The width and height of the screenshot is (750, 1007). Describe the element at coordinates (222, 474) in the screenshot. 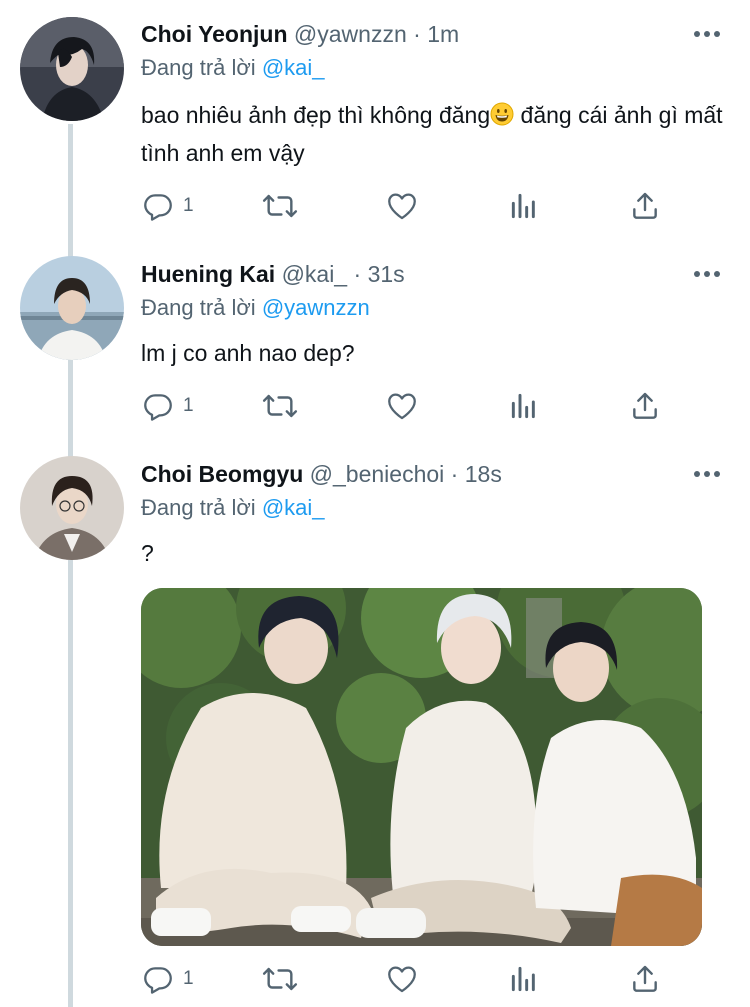

I see `display-name: Choi Beomgyu` at that location.